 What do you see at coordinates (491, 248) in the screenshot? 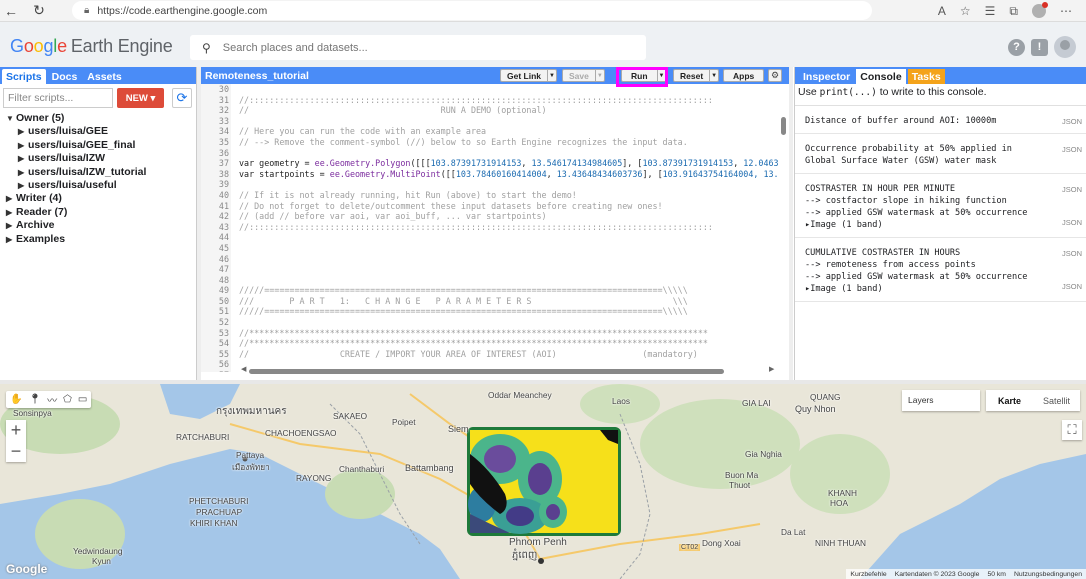
I see `code-line: 45` at bounding box center [491, 248].